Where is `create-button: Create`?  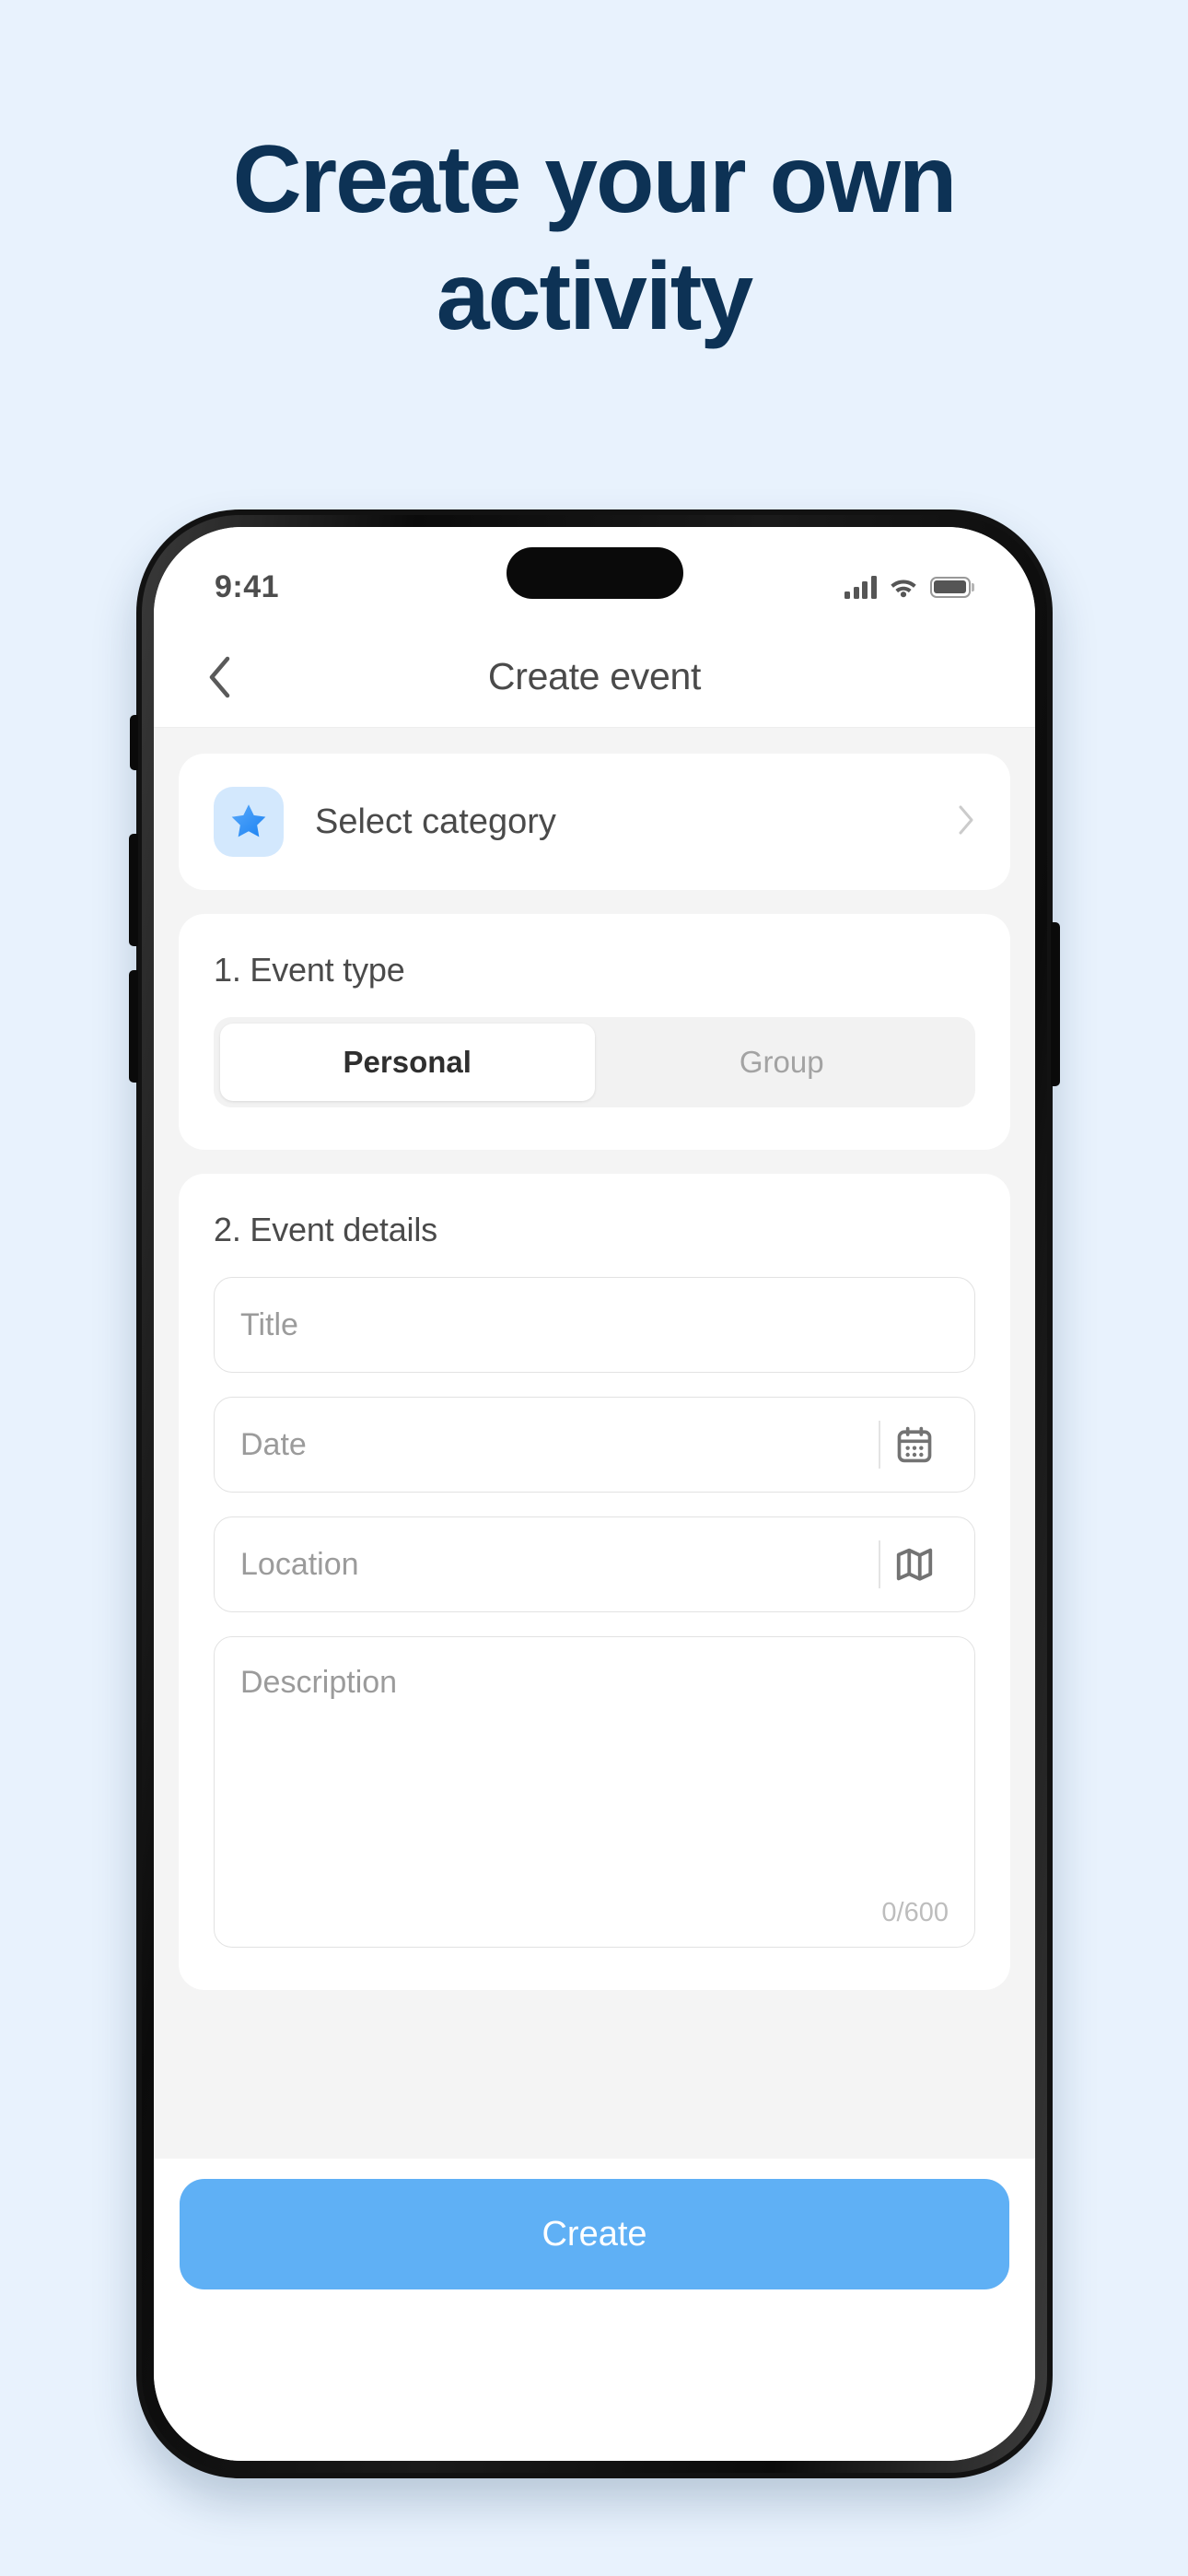 create-button: Create is located at coordinates (594, 2234).